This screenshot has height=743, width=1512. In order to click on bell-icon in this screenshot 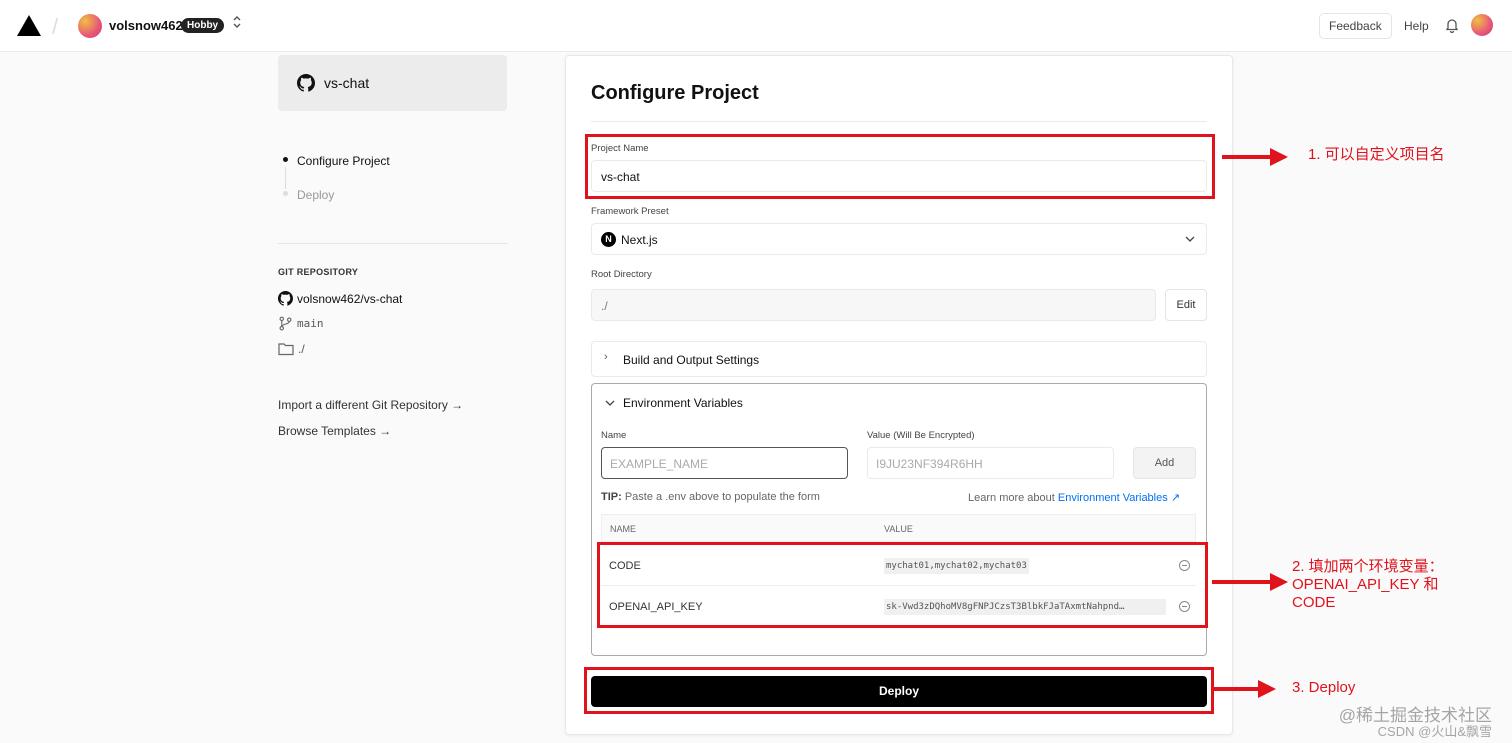, I will do `click(1452, 25)`.